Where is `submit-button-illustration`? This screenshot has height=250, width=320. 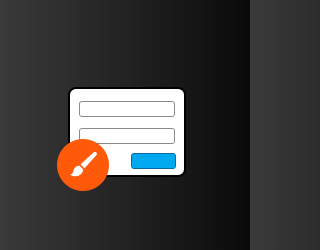 submit-button-illustration is located at coordinates (153, 161).